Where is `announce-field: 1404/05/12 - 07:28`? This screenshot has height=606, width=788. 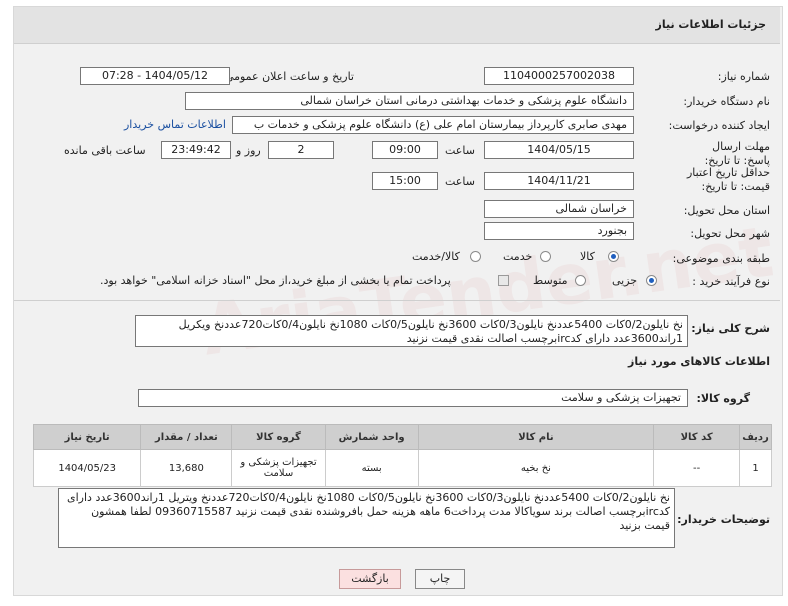 announce-field: 1404/05/12 - 07:28 is located at coordinates (155, 76).